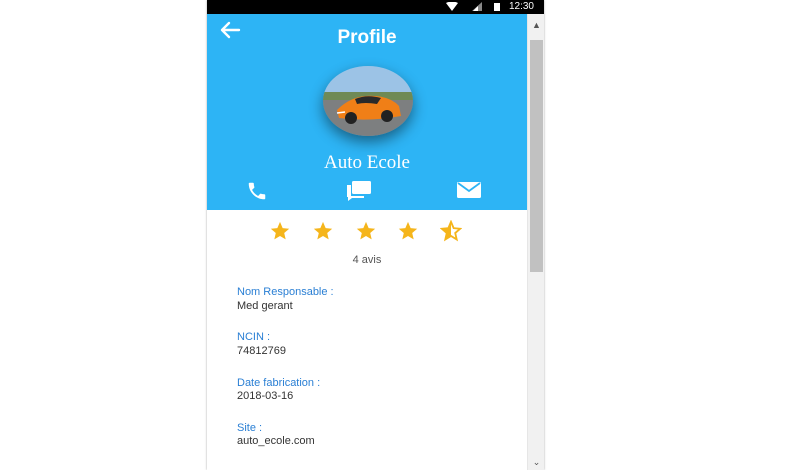 This screenshot has width=800, height=470. I want to click on field-label-date-fabrication: Date fabrication :, so click(279, 383).